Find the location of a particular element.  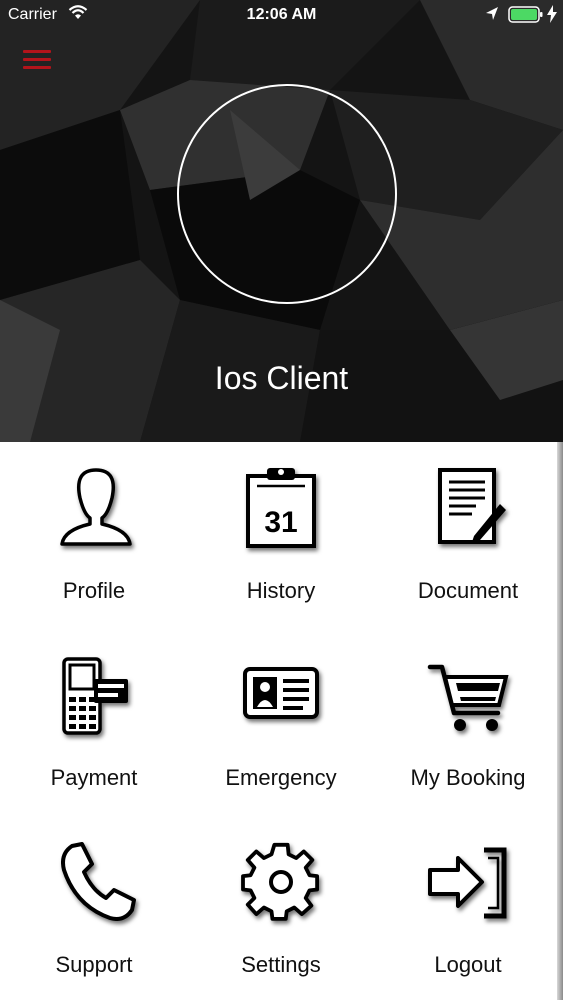

drawer-edge-shadow is located at coordinates (560, 721).